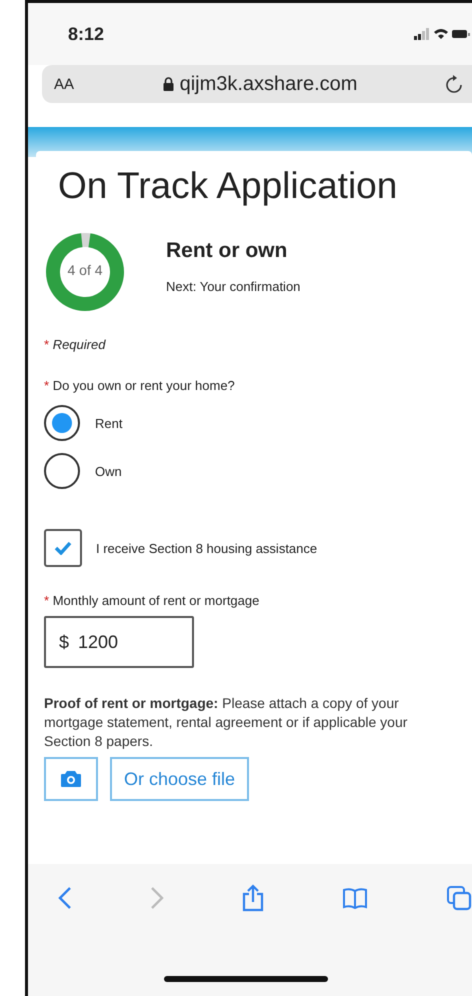 The width and height of the screenshot is (472, 996). Describe the element at coordinates (108, 471) in the screenshot. I see `radio-label: Own` at that location.